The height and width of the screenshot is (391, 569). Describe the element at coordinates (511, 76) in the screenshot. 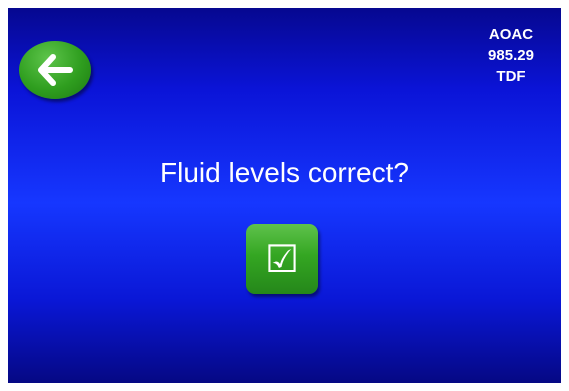

I see `method-line-tdf: TDF` at that location.